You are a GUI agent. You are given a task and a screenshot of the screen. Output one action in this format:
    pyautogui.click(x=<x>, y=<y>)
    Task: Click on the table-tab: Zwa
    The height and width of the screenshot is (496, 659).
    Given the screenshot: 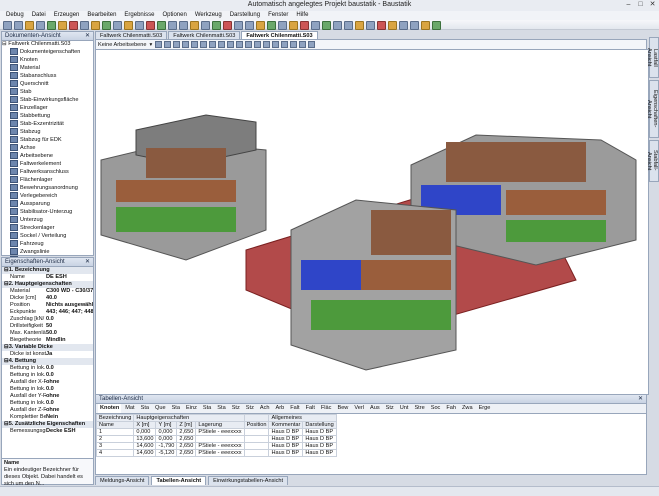 What is the action you would take?
    pyautogui.click(x=467, y=408)
    